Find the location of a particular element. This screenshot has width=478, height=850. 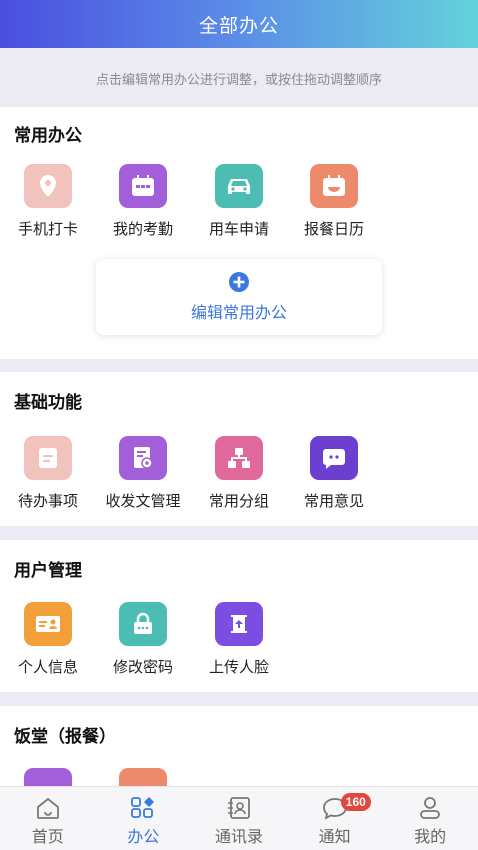

edit-common-office-button: 编辑常用办公 is located at coordinates (239, 297).